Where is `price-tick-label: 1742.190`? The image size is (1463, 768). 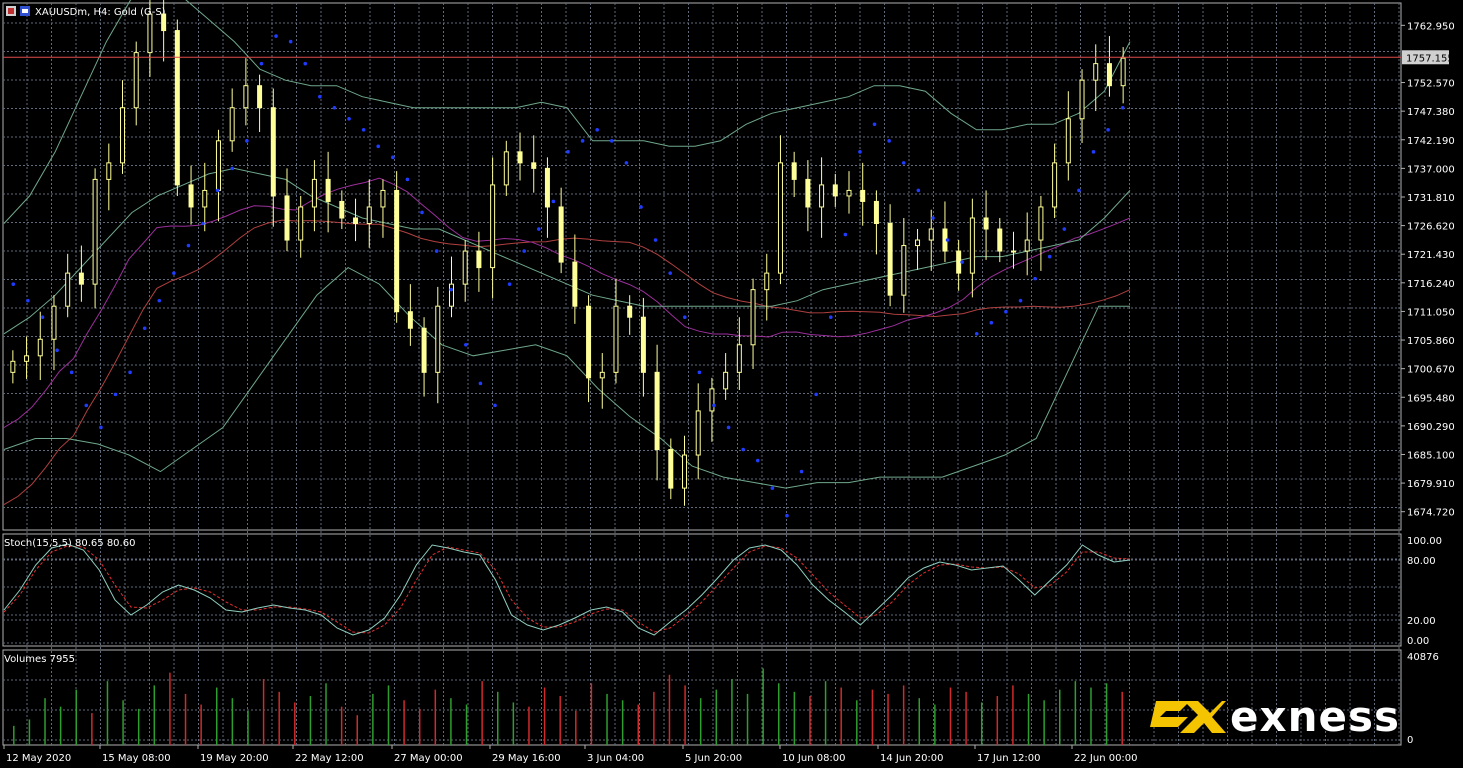 price-tick-label: 1742.190 is located at coordinates (1431, 141).